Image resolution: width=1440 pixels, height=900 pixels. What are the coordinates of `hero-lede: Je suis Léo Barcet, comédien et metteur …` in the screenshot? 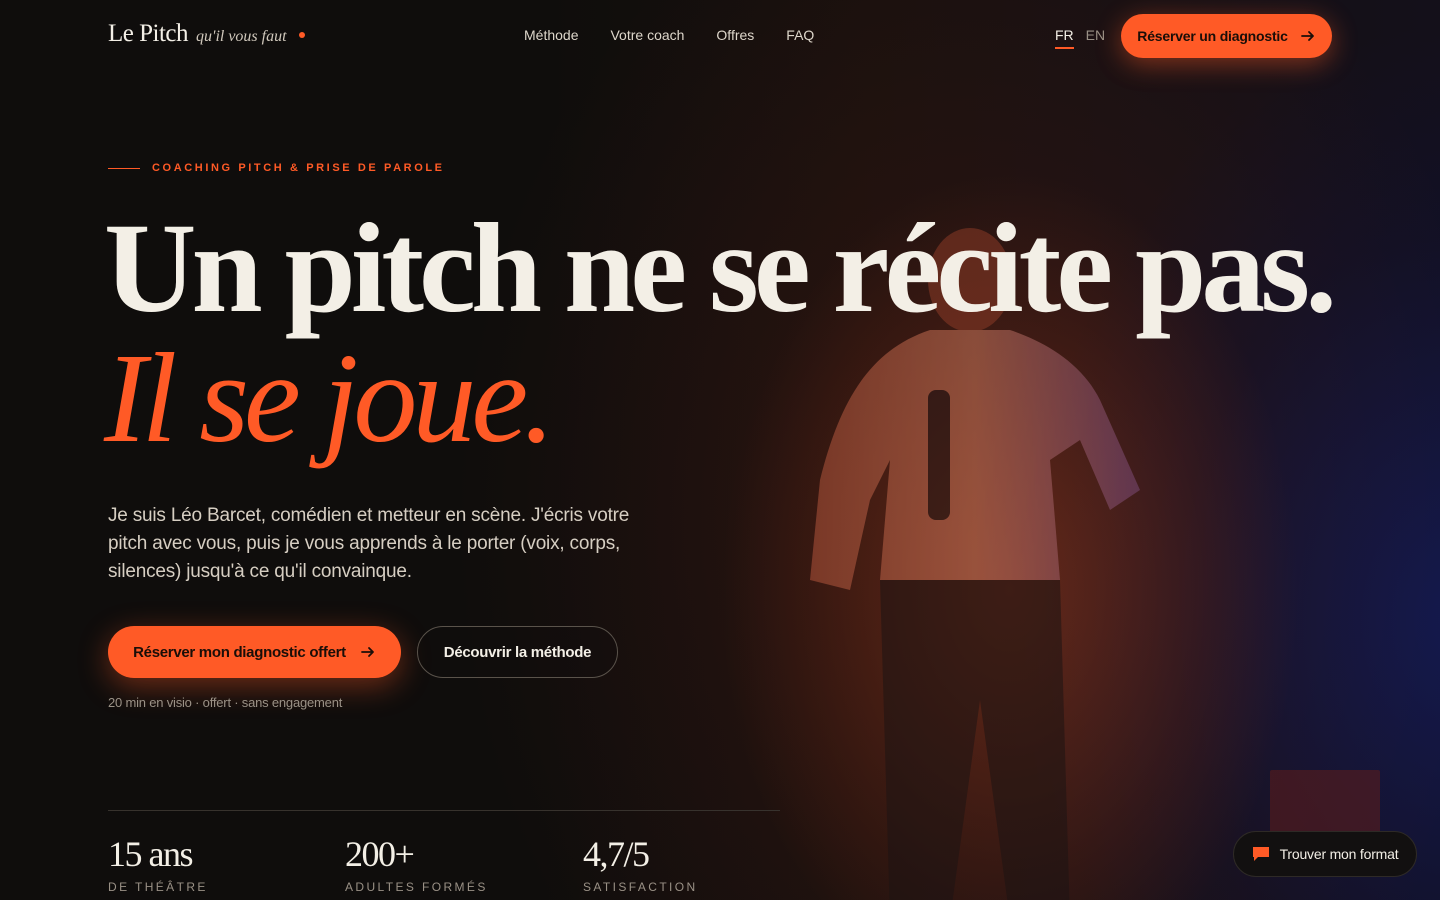 It's located at (369, 543).